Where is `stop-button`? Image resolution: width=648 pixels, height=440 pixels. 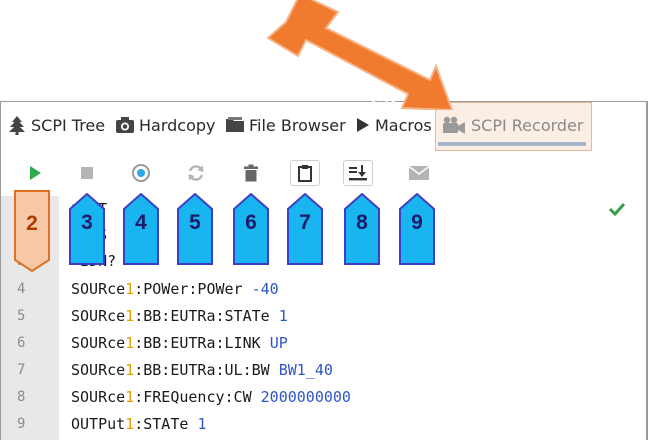 stop-button is located at coordinates (87, 173).